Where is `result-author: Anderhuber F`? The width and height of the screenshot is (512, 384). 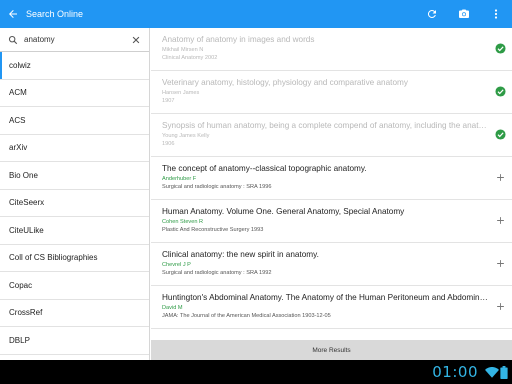 result-author: Anderhuber F is located at coordinates (179, 179).